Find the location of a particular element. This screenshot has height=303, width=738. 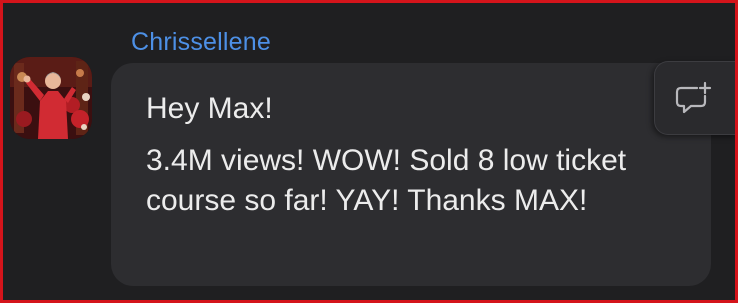

comment-plus-icon is located at coordinates (693, 97).